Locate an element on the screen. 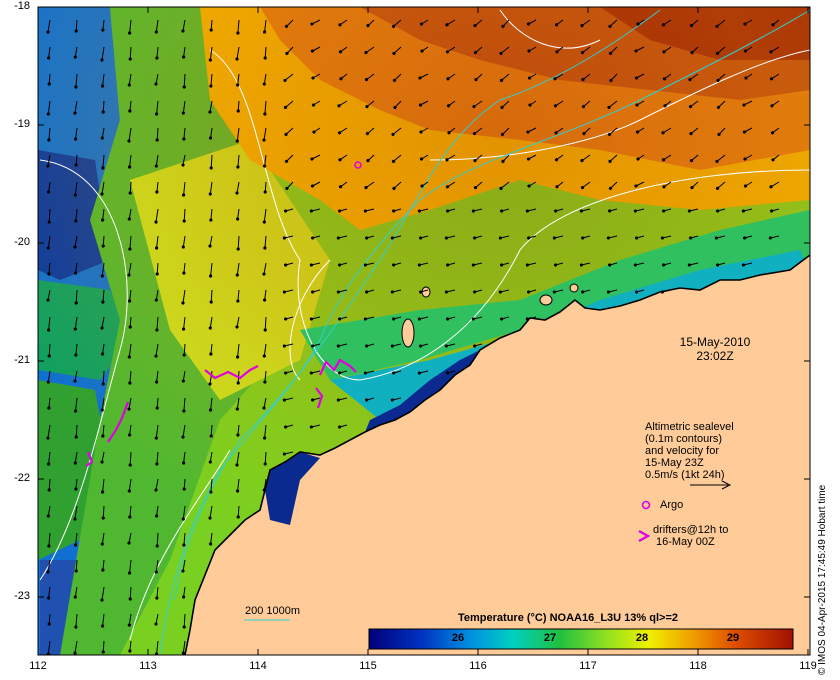 The width and height of the screenshot is (840, 680). alt-line: (0.1m contours) is located at coordinates (684, 439).